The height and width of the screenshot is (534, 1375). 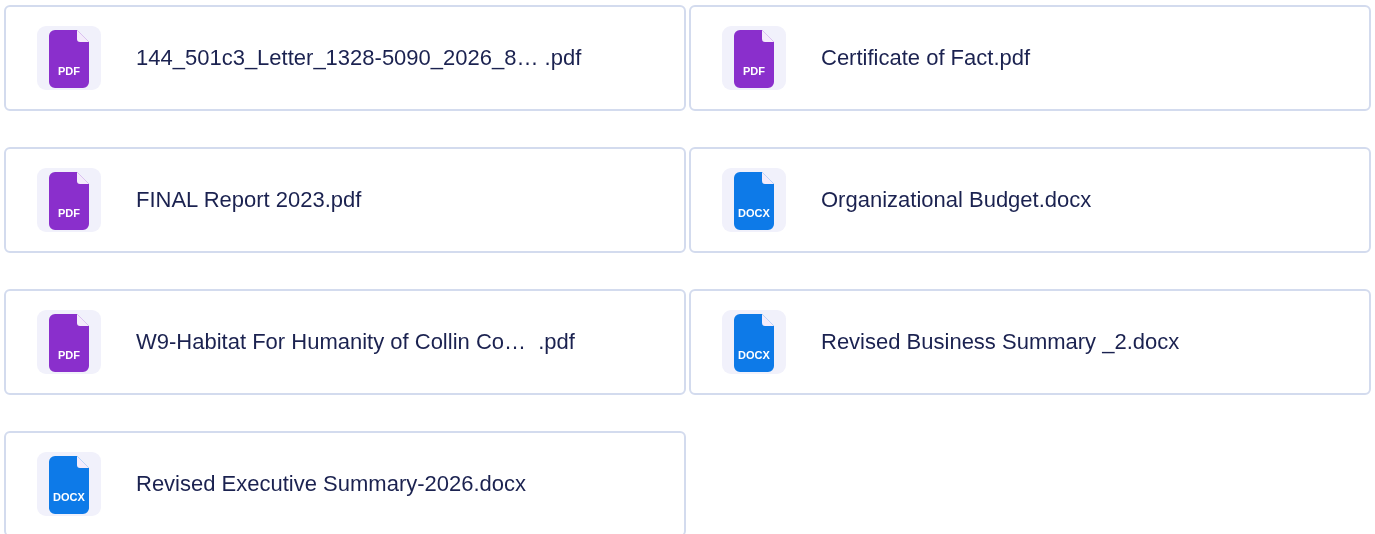 What do you see at coordinates (926, 58) in the screenshot?
I see `file-name: Certificate of Fact.pdf` at bounding box center [926, 58].